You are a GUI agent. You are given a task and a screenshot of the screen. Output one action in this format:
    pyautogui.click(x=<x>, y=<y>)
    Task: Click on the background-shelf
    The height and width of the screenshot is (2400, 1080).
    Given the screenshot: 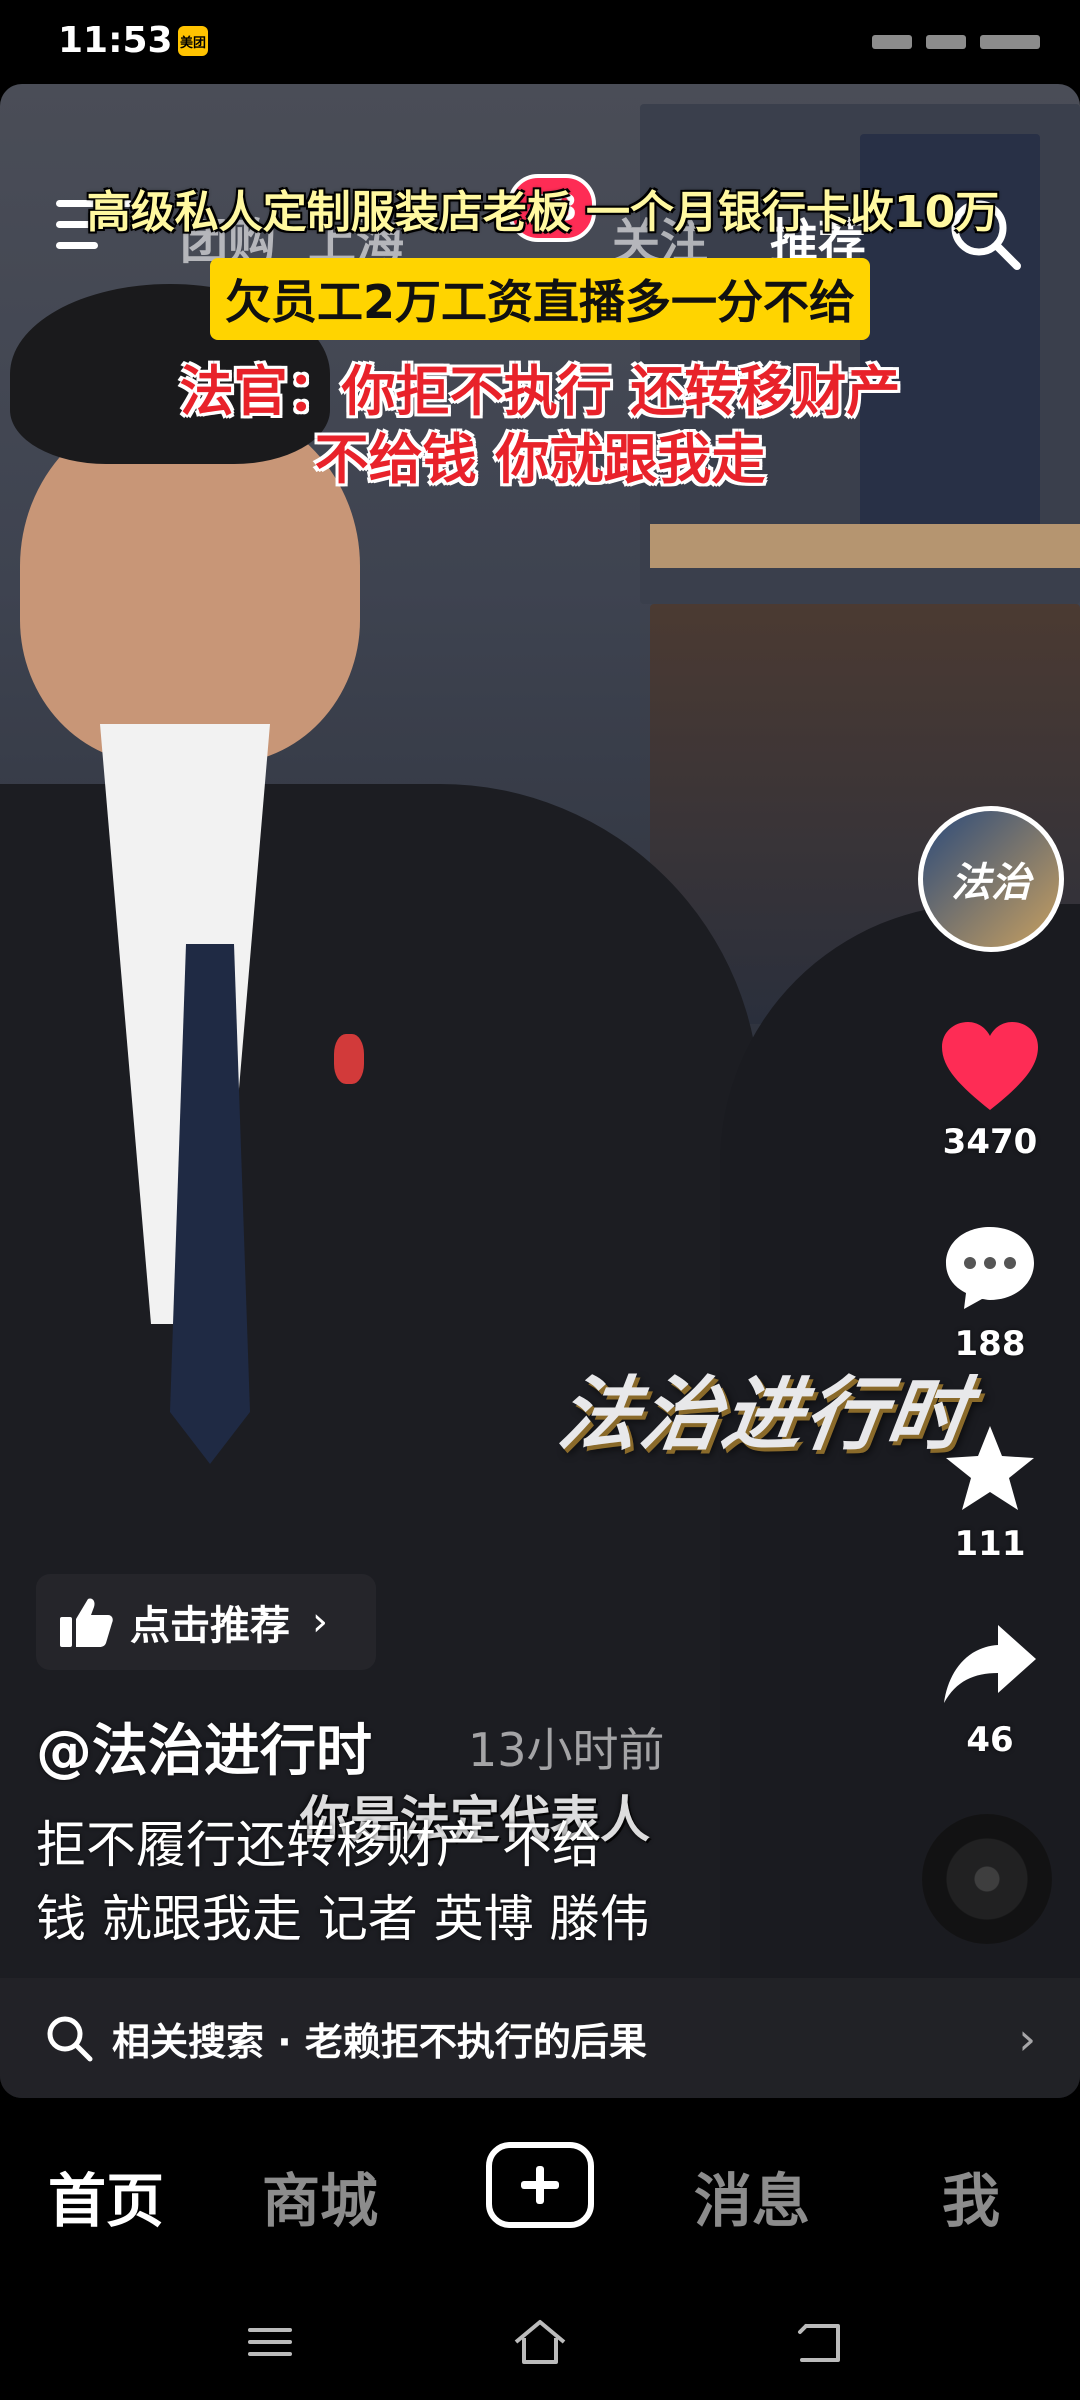 What is the action you would take?
    pyautogui.click(x=865, y=546)
    